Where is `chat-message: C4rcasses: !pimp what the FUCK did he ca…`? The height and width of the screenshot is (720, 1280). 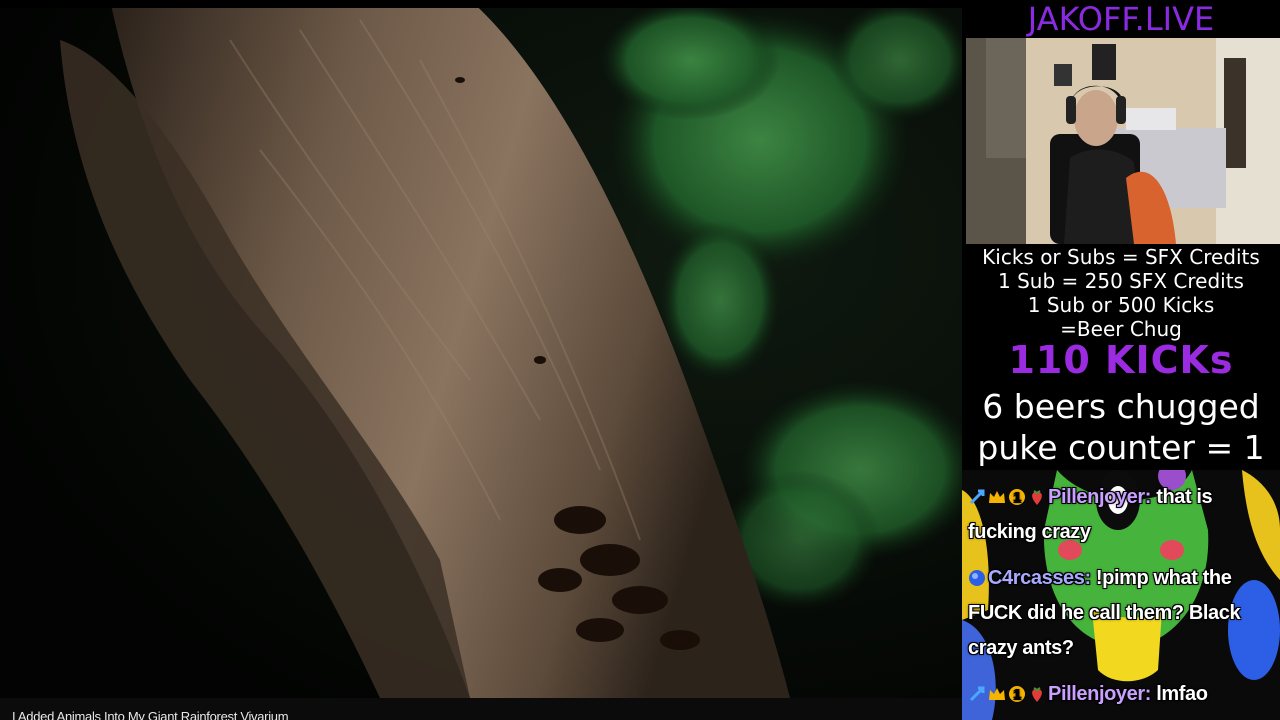
chat-message: C4rcasses: !pimp what the FUCK did he ca… is located at coordinates (1121, 613).